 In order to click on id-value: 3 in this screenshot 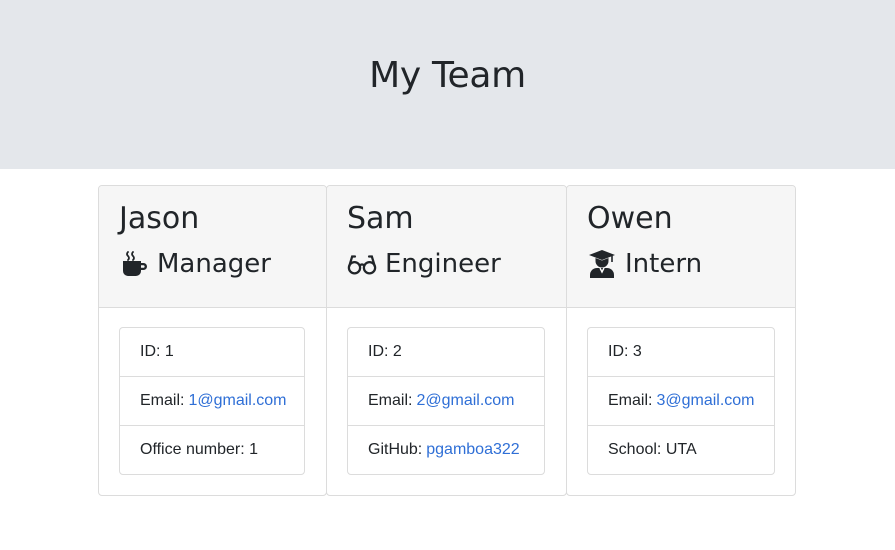, I will do `click(637, 351)`.